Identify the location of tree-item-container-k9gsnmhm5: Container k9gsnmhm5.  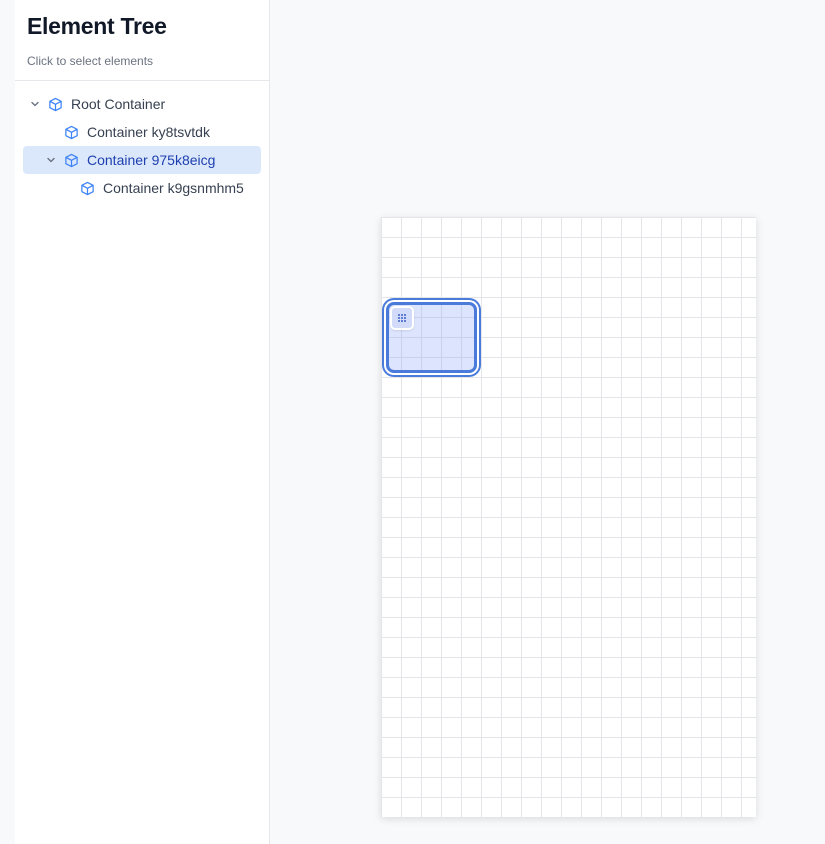
(142, 188).